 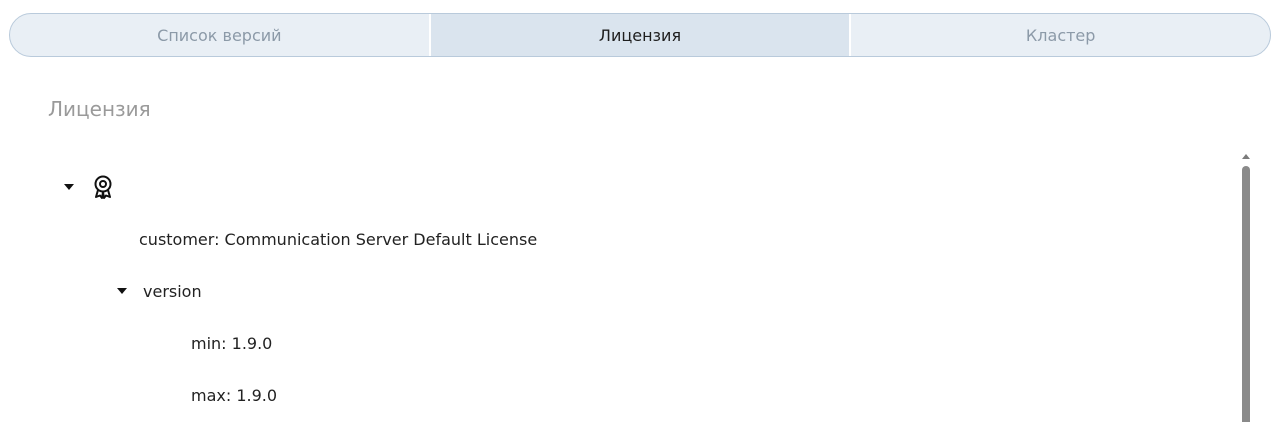 What do you see at coordinates (99, 109) in the screenshot?
I see `section-title: Лицензия` at bounding box center [99, 109].